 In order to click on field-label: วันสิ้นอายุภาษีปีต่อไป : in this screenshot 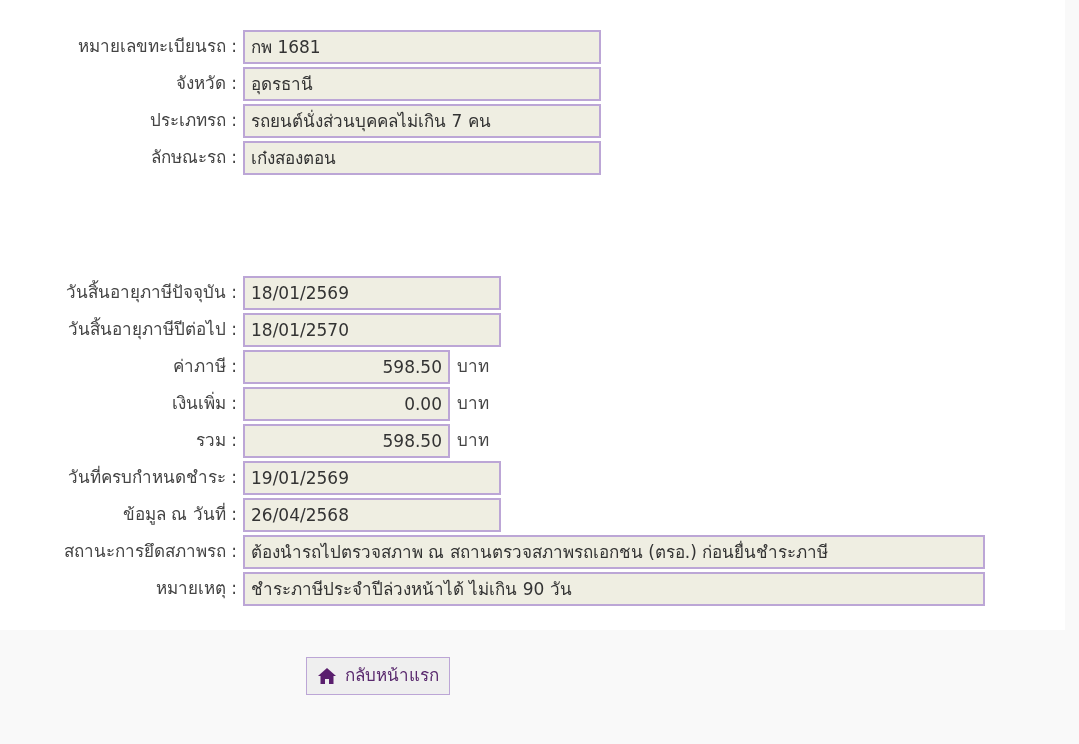, I will do `click(152, 329)`.